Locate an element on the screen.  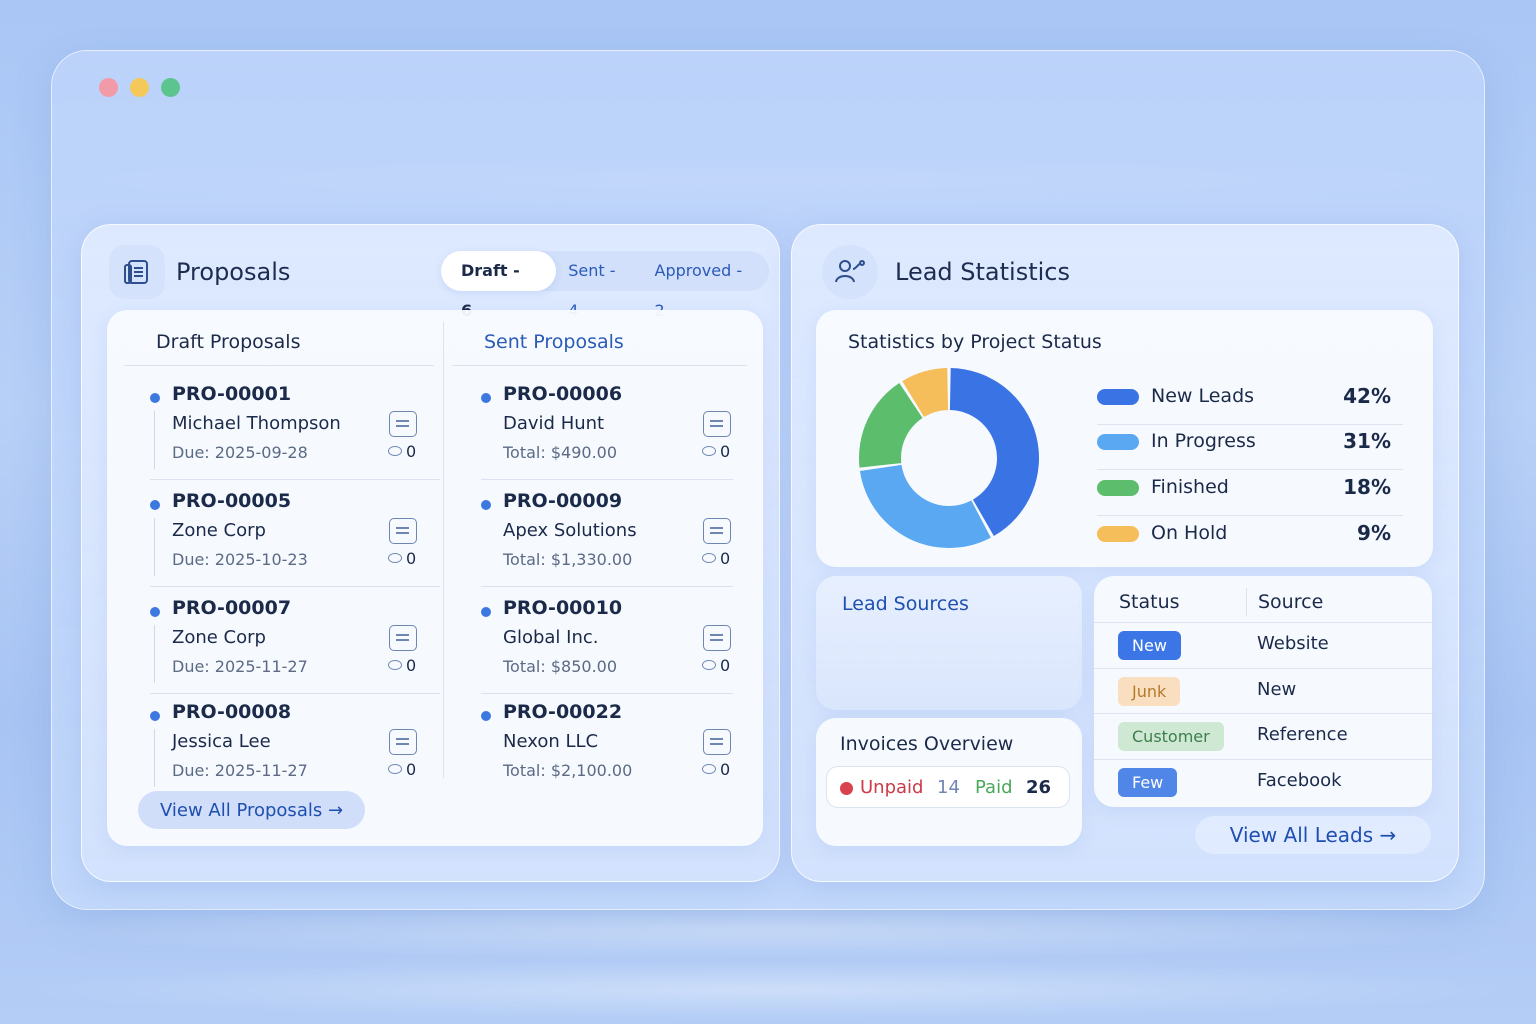
table-row: Customer Reference is located at coordinates (1263, 736).